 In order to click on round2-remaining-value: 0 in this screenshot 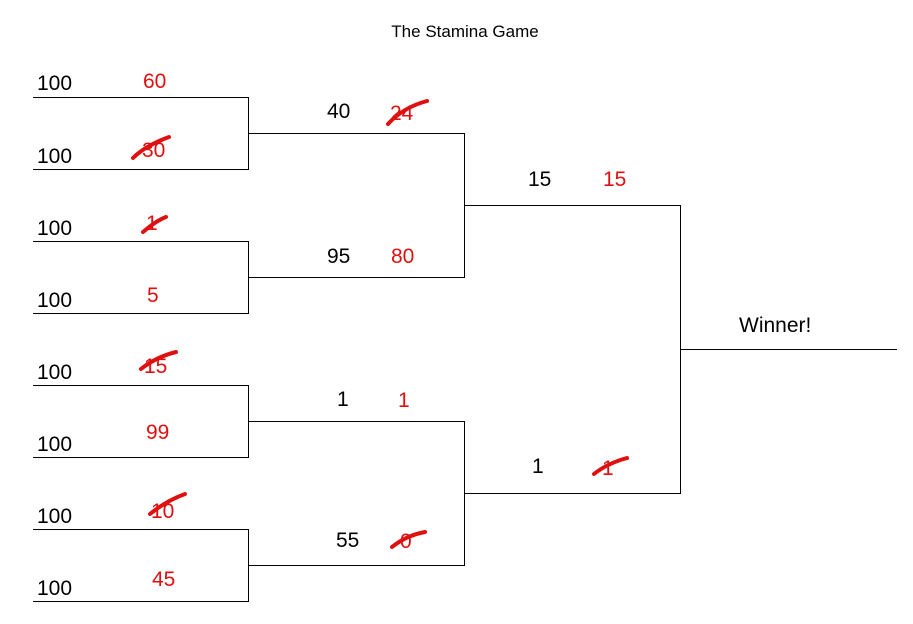, I will do `click(406, 541)`.